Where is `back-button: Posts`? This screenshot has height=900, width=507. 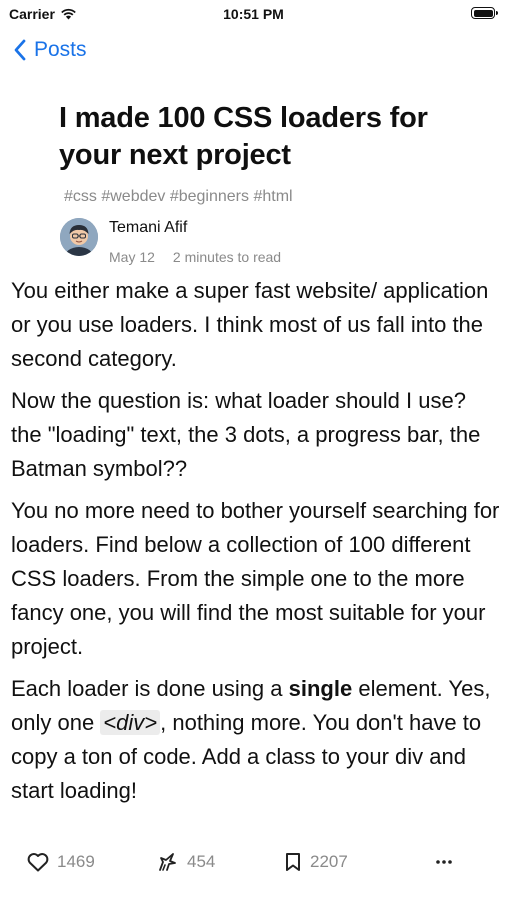 back-button: Posts is located at coordinates (50, 50).